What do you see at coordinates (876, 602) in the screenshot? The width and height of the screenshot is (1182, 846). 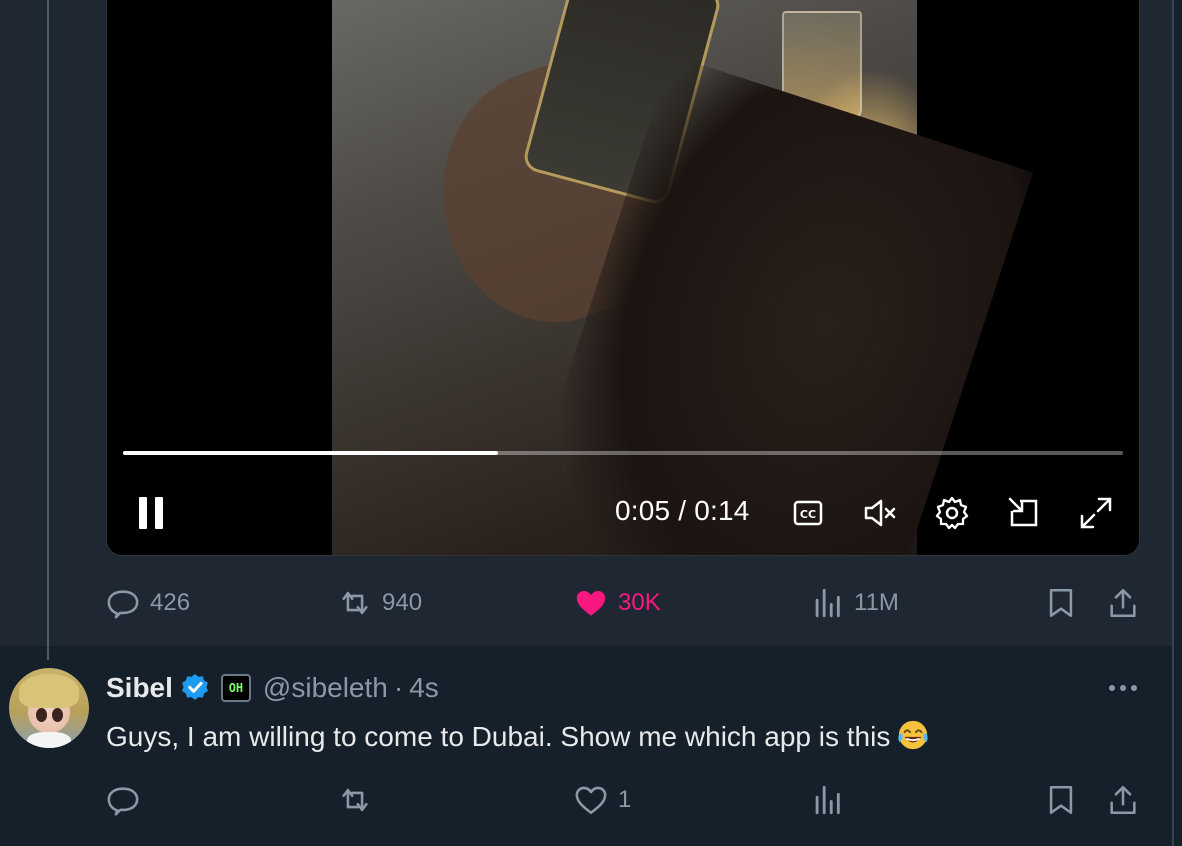 I see `views-count: 11M` at bounding box center [876, 602].